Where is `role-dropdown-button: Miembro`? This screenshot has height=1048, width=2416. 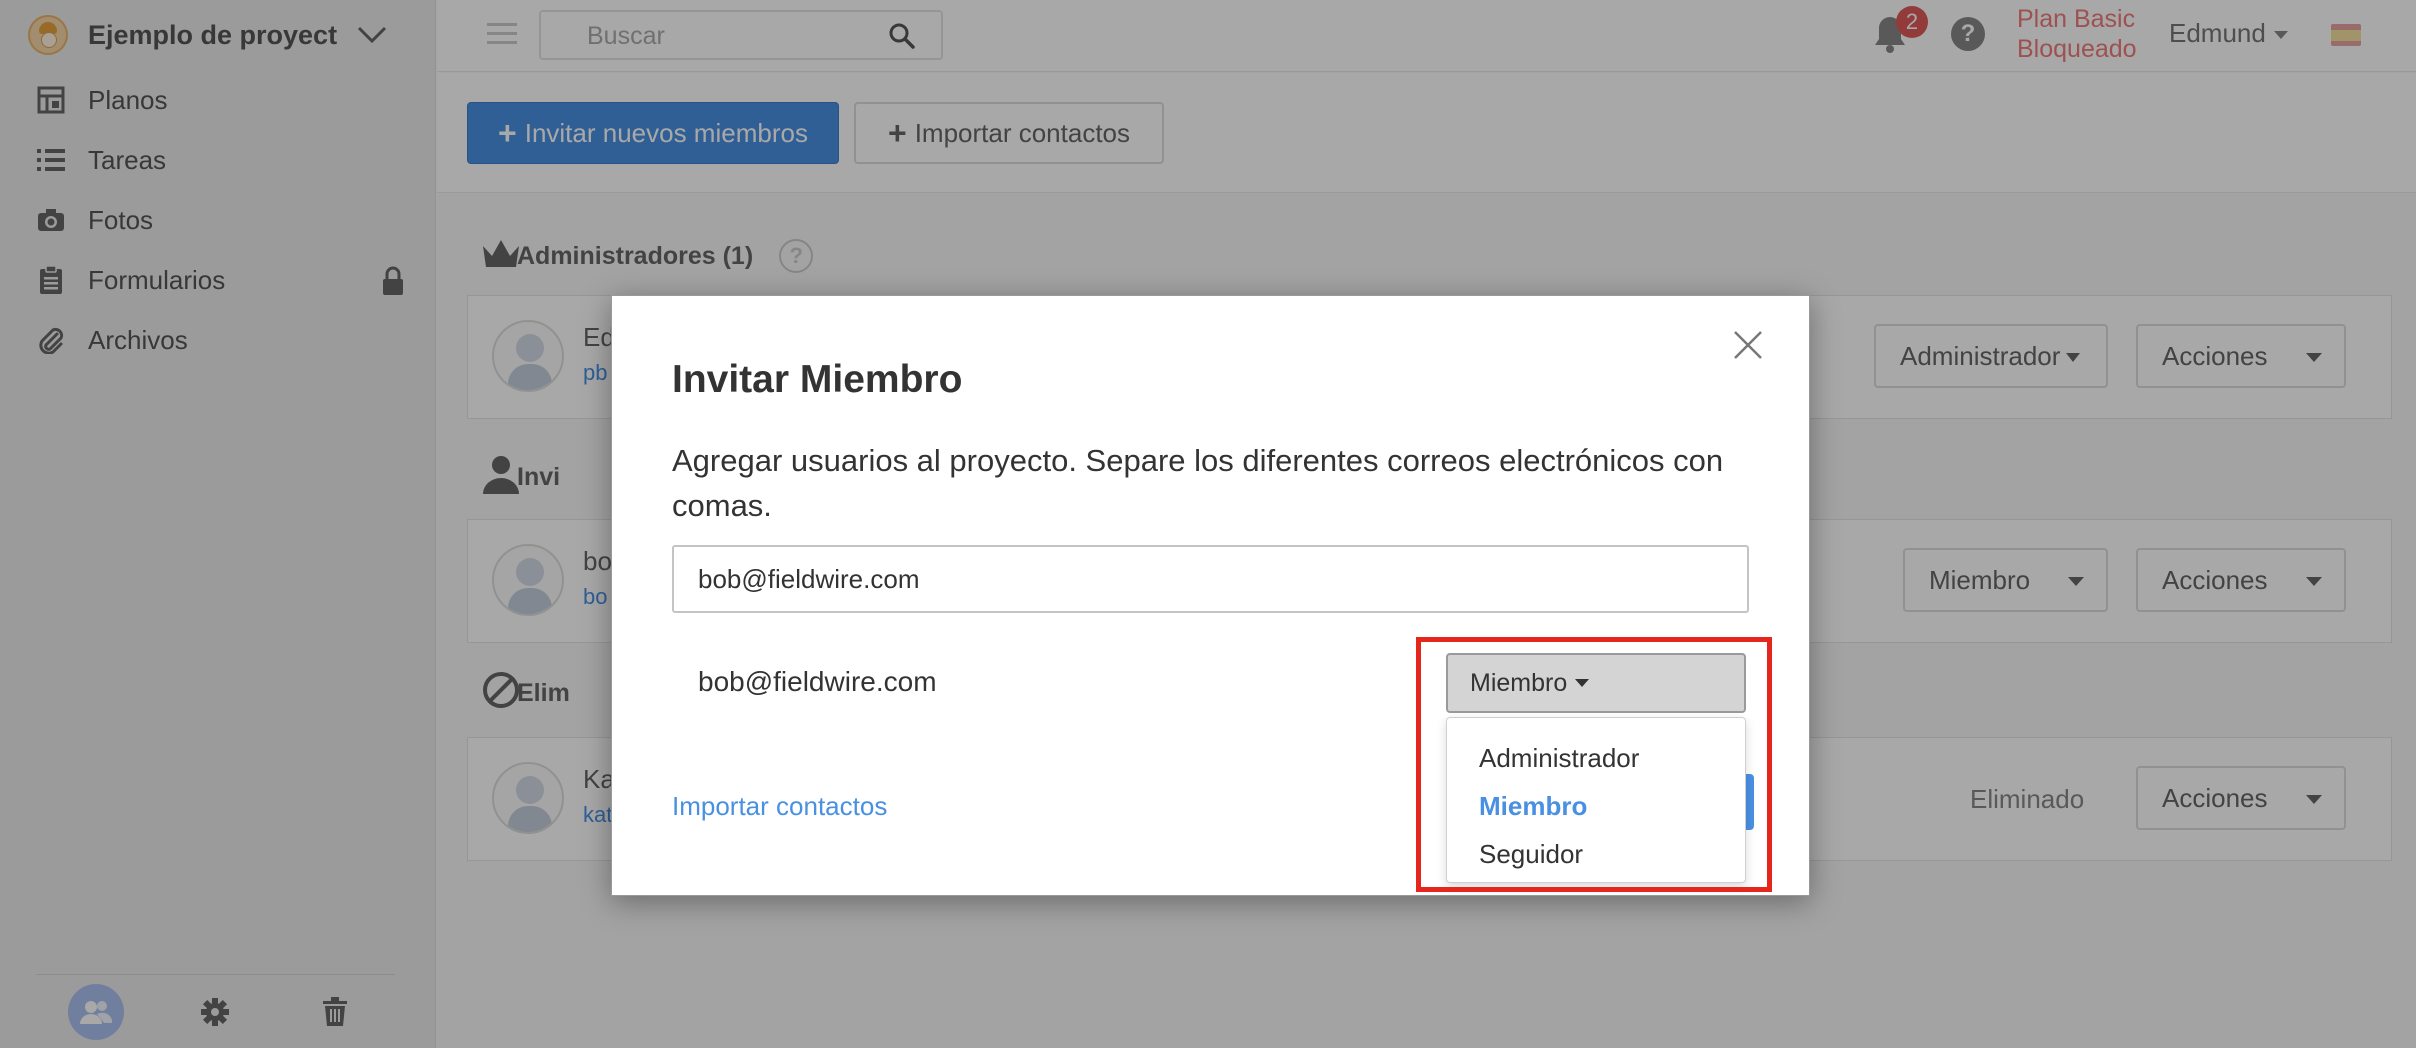 role-dropdown-button: Miembro is located at coordinates (1596, 683).